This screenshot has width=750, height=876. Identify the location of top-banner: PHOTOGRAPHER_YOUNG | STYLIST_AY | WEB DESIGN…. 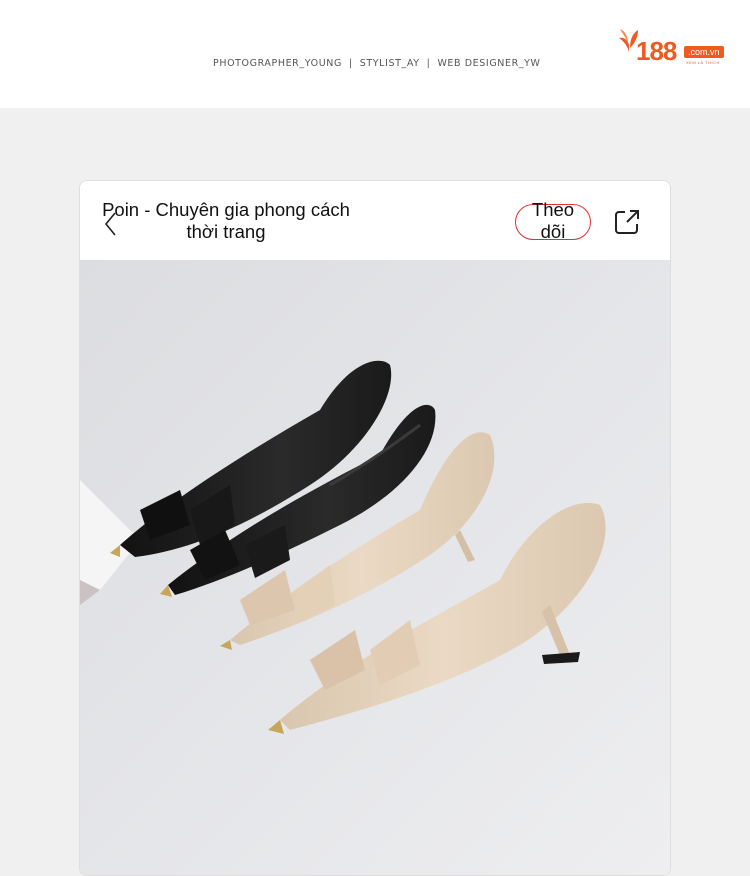
(375, 54).